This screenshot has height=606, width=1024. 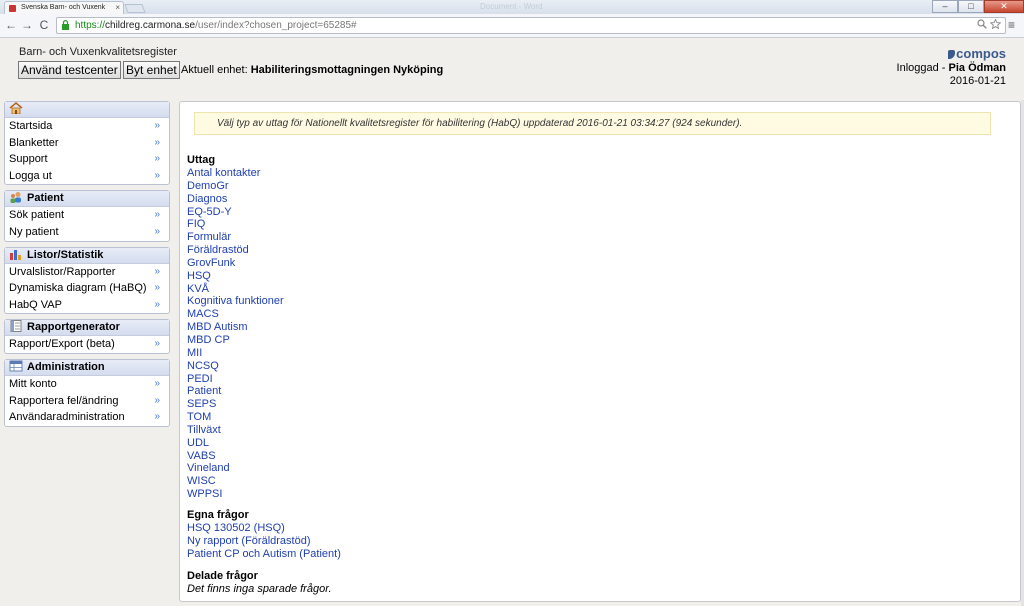 What do you see at coordinates (235, 443) in the screenshot?
I see `uttag-link: UDL` at bounding box center [235, 443].